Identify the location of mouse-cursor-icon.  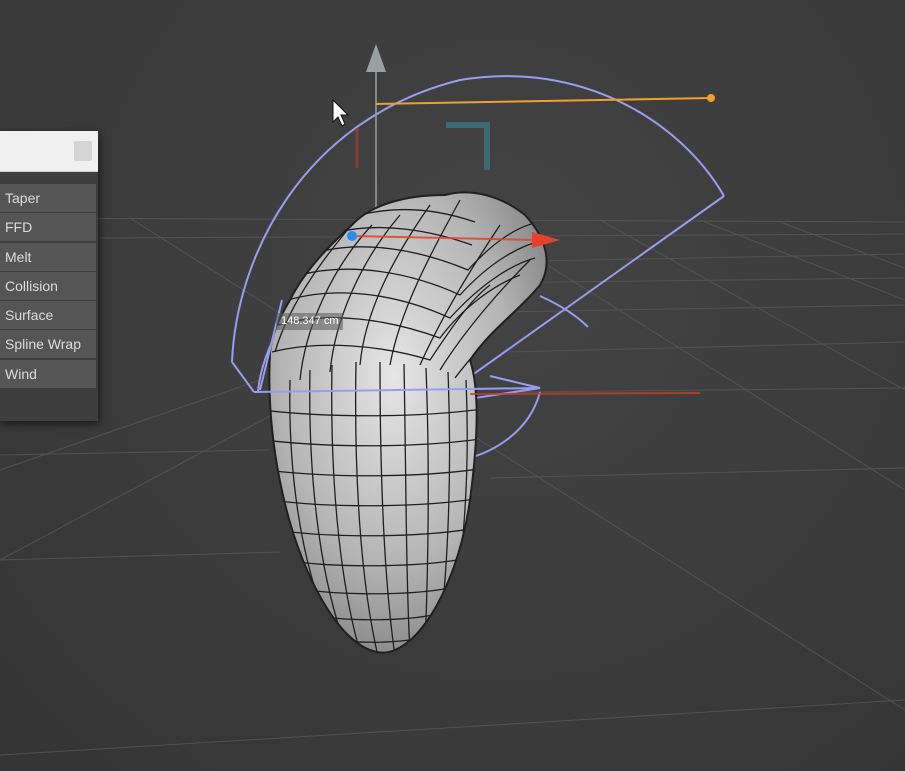
(341, 112).